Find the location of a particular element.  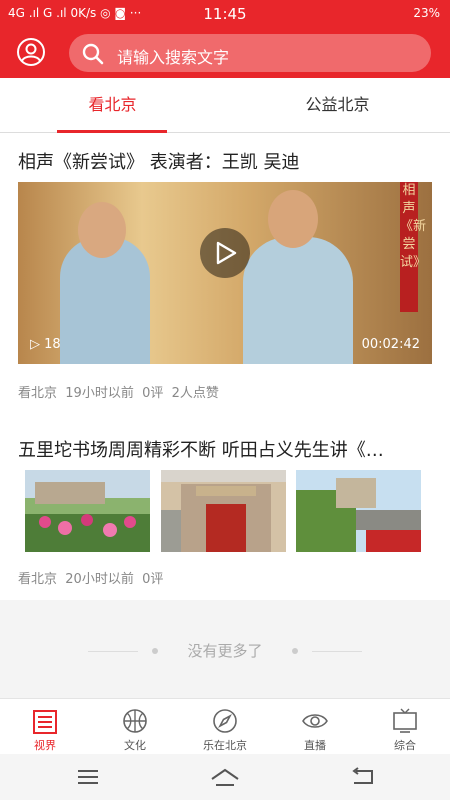

play-icon is located at coordinates (226, 253).